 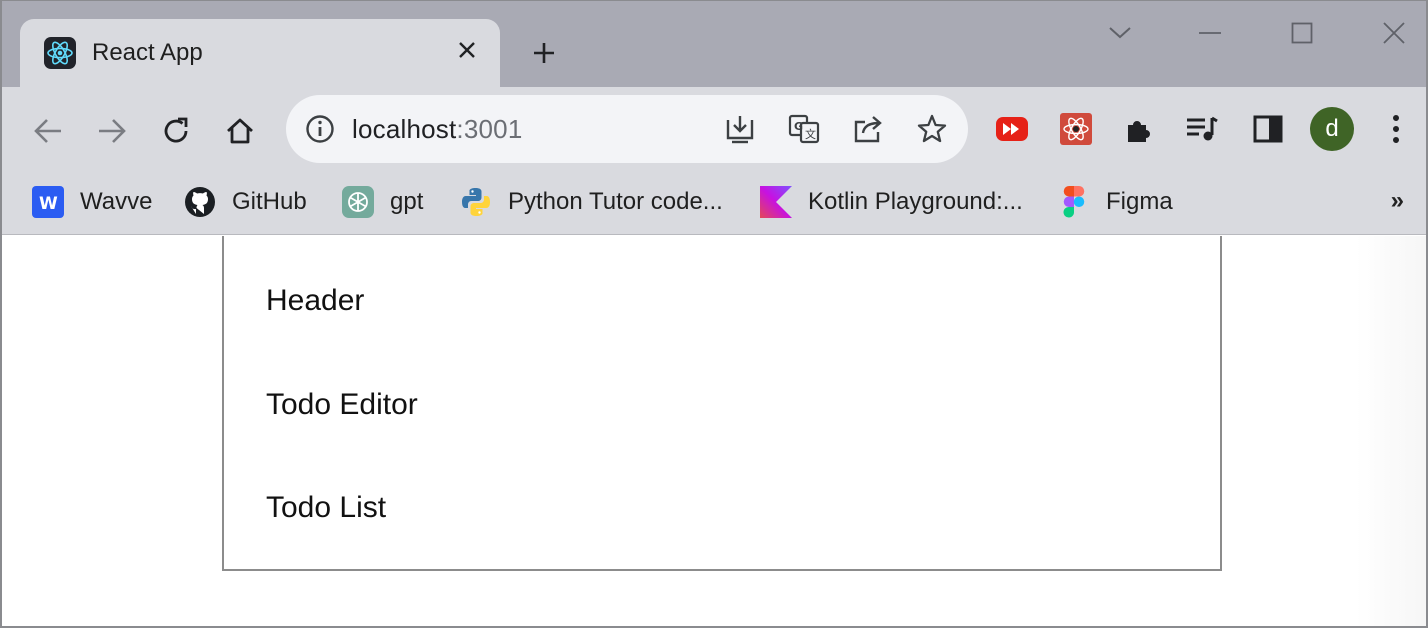 What do you see at coordinates (489, 129) in the screenshot?
I see `url-port: :3001` at bounding box center [489, 129].